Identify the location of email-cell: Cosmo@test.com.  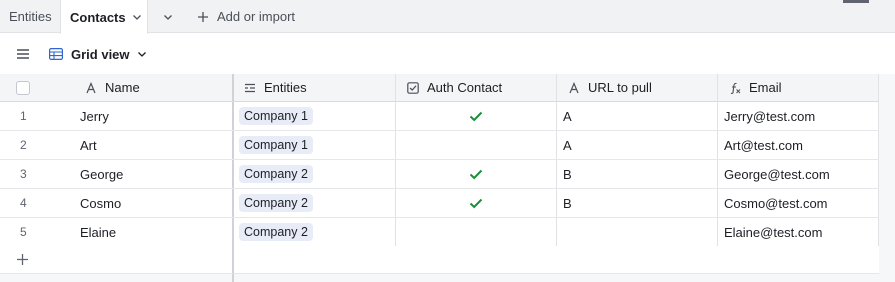
(798, 203).